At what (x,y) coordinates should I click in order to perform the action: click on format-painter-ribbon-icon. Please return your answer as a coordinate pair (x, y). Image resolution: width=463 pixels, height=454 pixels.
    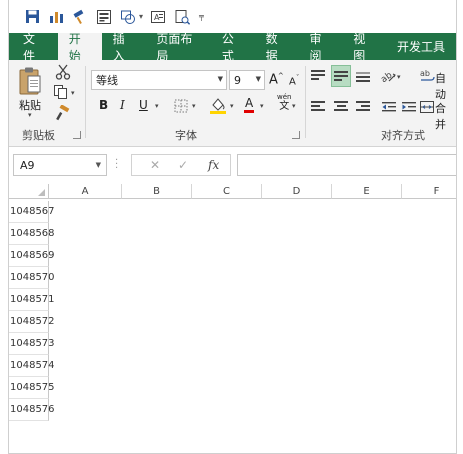
    Looking at the image, I should click on (63, 112).